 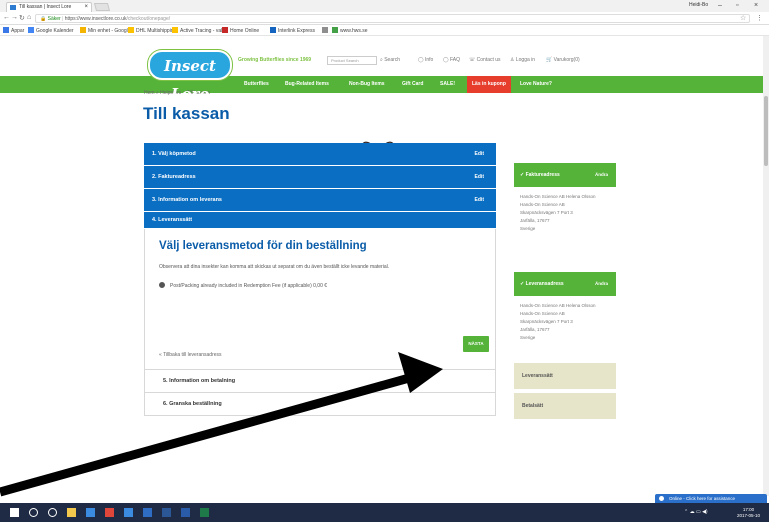 I want to click on photoshop-icon, so click(x=185, y=512).